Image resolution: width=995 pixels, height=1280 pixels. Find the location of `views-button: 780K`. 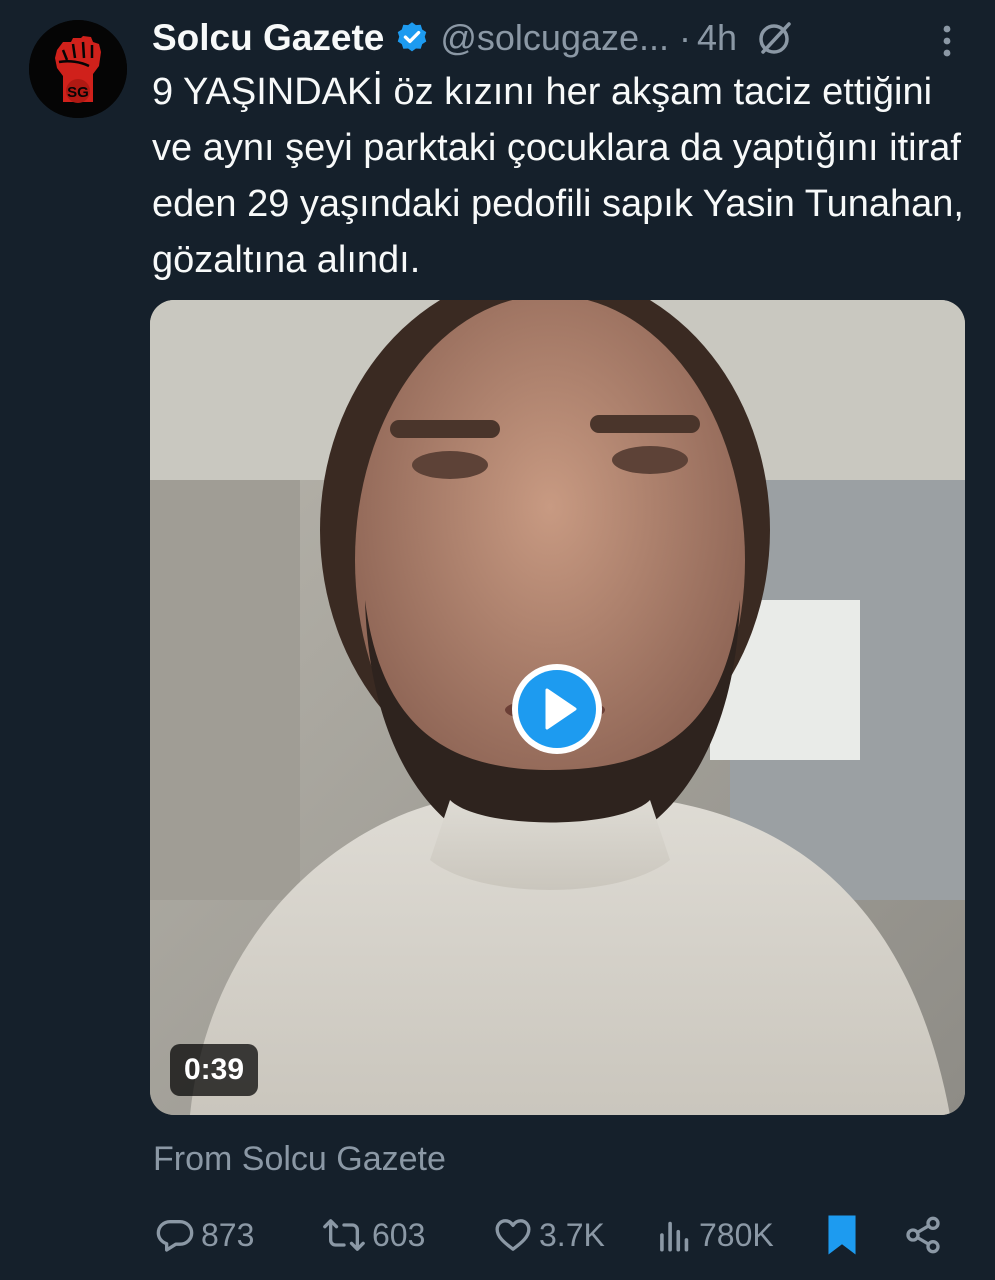

views-button: 780K is located at coordinates (715, 1235).